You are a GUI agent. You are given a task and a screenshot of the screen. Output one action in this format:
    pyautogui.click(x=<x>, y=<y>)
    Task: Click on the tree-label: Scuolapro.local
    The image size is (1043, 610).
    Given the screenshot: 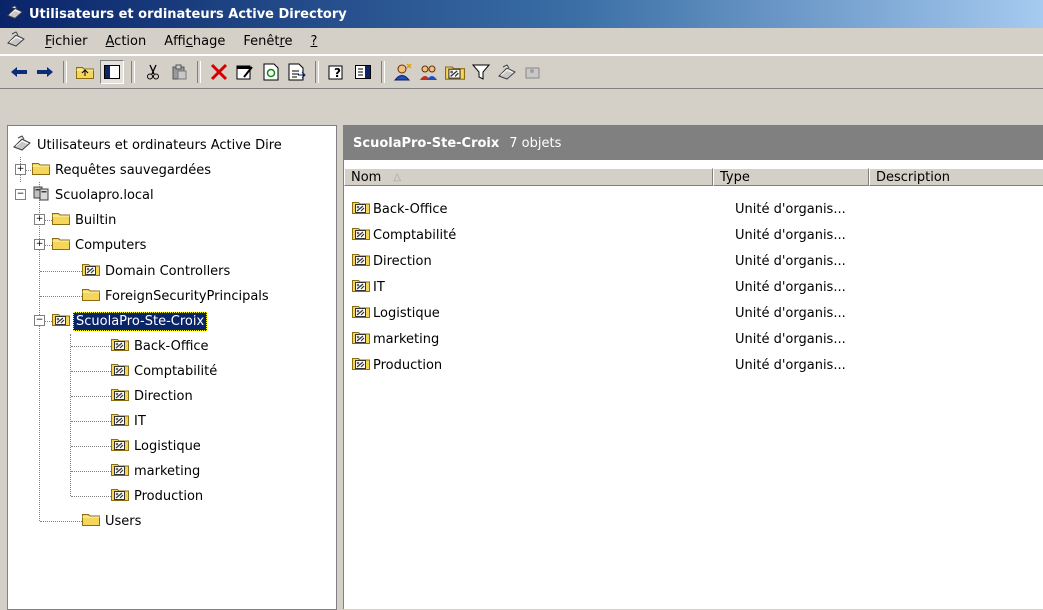 What is the action you would take?
    pyautogui.click(x=104, y=195)
    